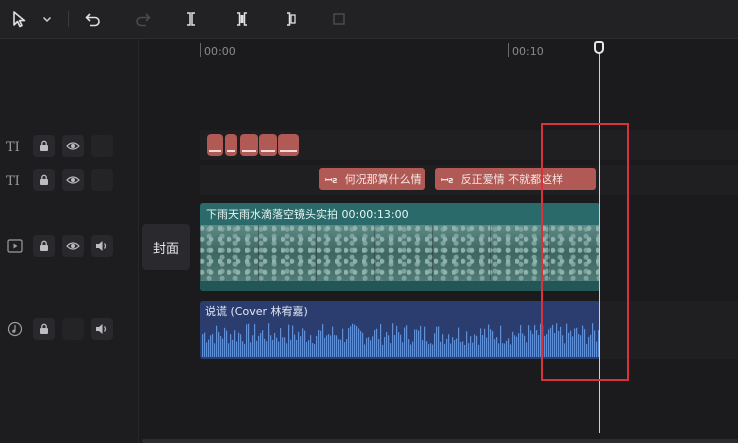 Image resolution: width=738 pixels, height=443 pixels. Describe the element at coordinates (369, 19) in the screenshot. I see `timeline-toolbar` at that location.